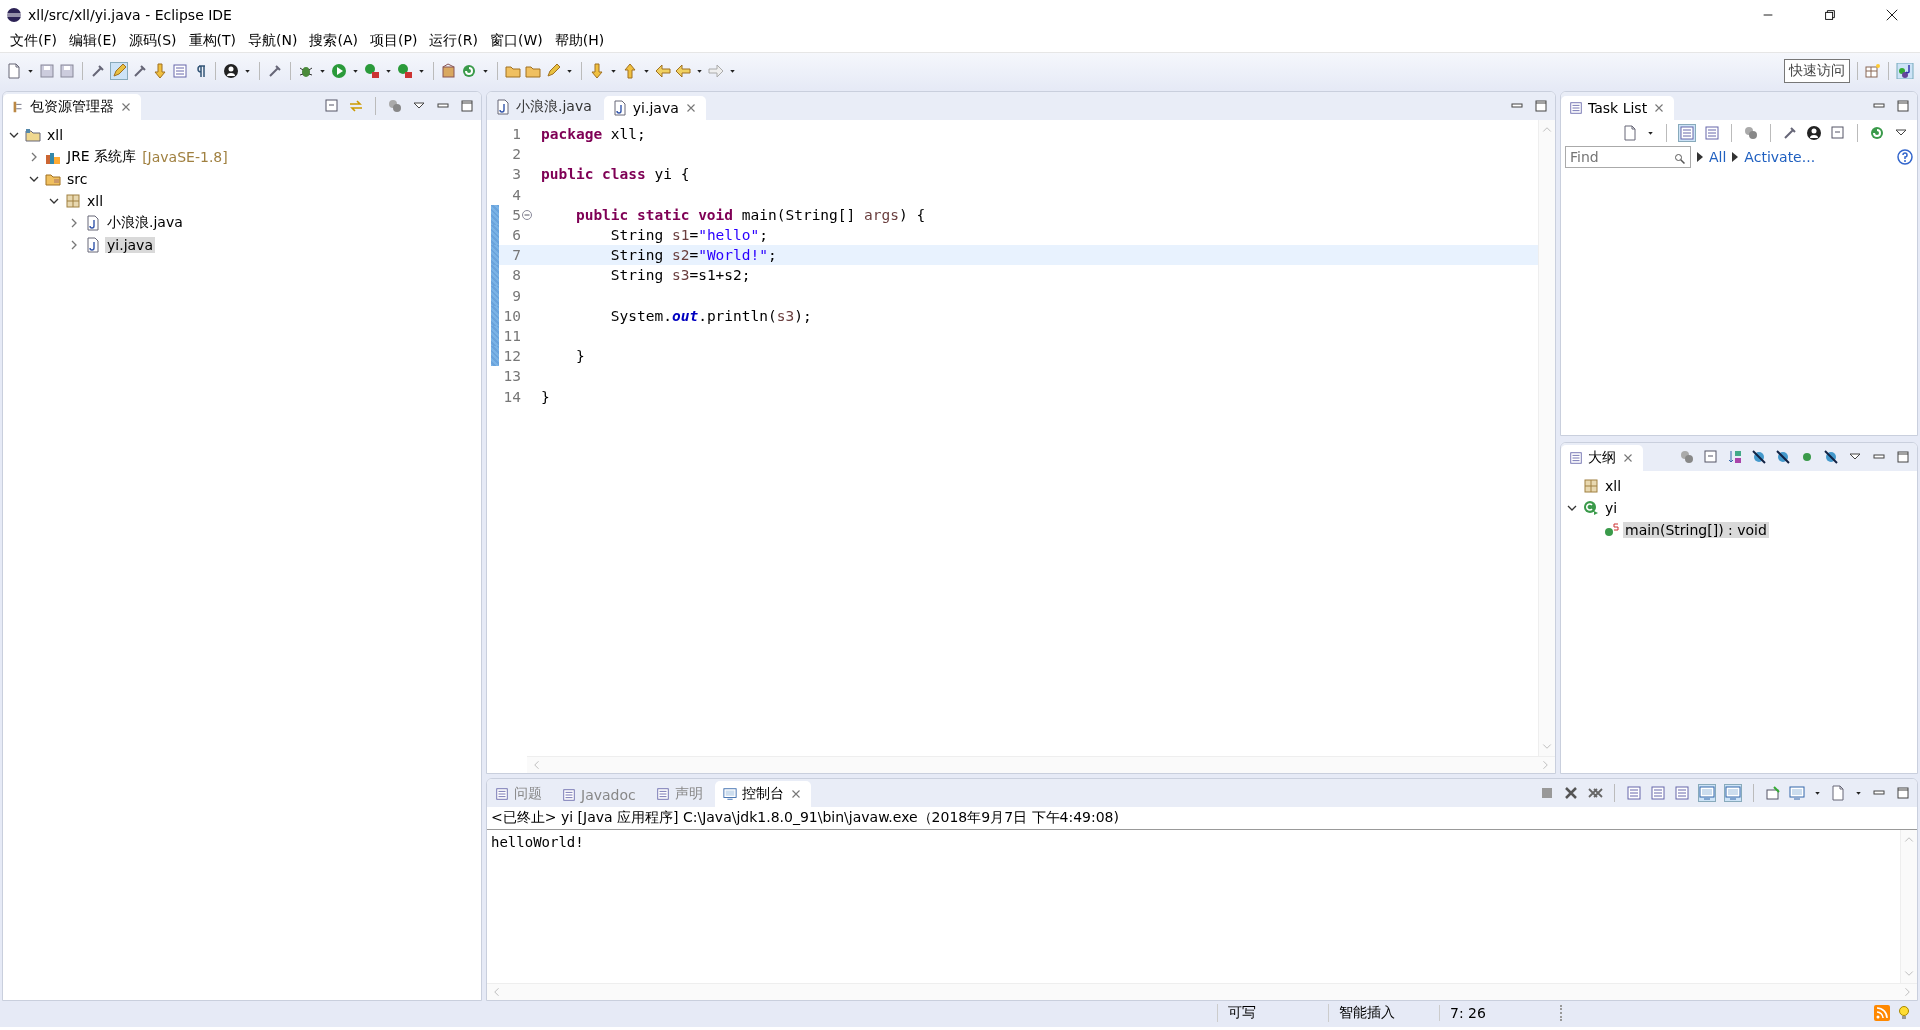  Describe the element at coordinates (1718, 157) in the screenshot. I see `filter-link: All` at that location.